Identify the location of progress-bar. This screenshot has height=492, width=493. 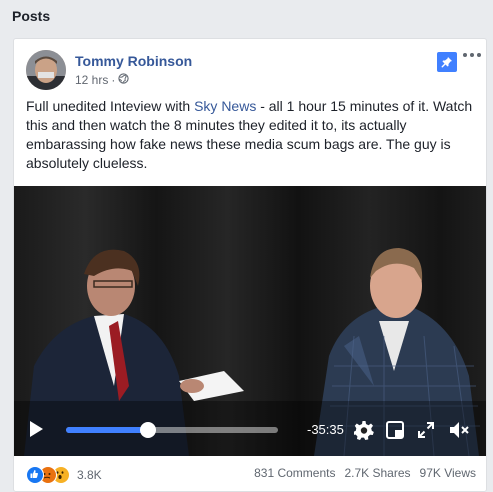
(172, 430).